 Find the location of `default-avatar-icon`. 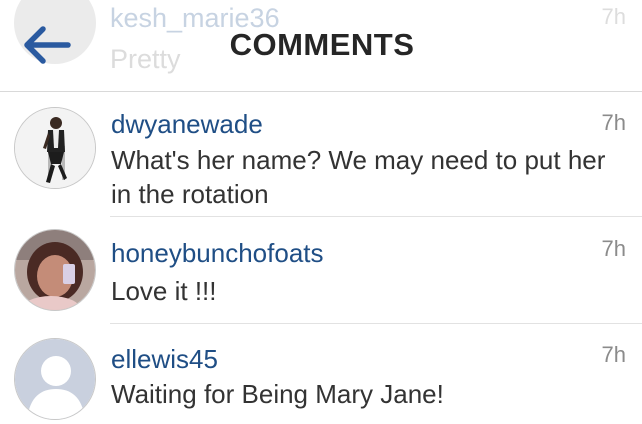

default-avatar-icon is located at coordinates (55, 379).